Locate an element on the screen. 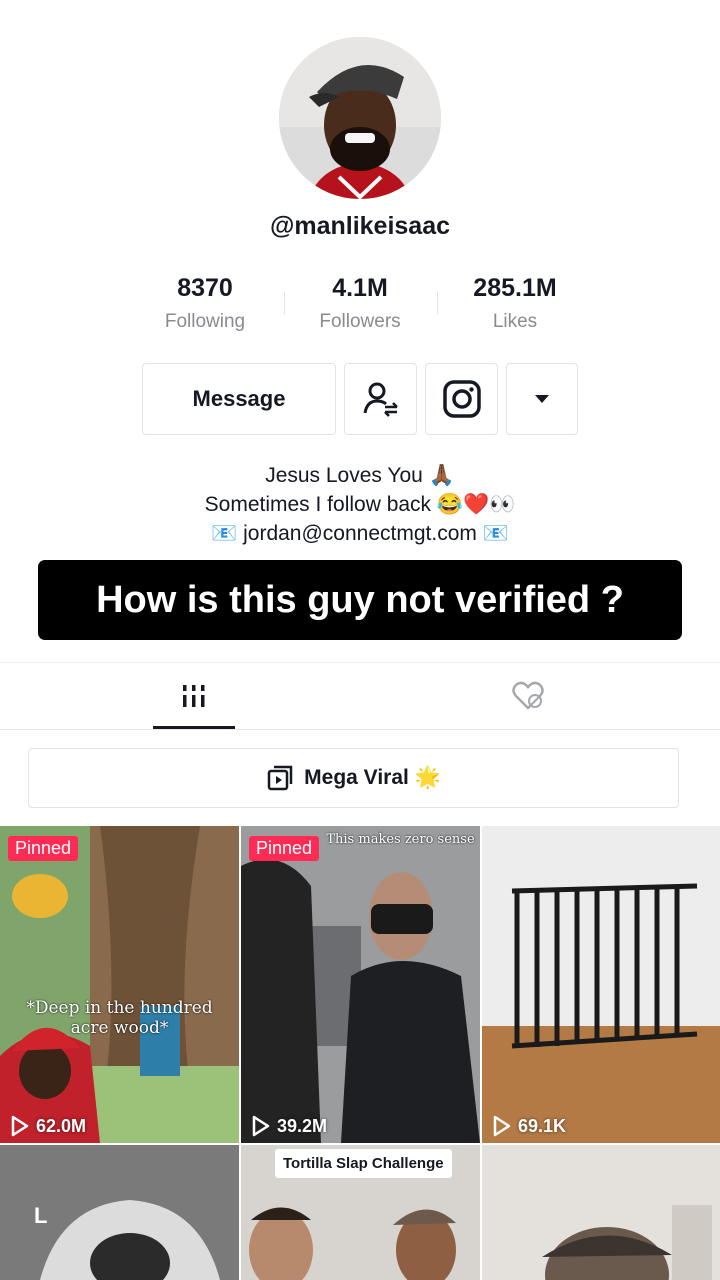 The height and width of the screenshot is (1280, 720). video-tile: Pinned This makes zero sense 39.2M is located at coordinates (360, 984).